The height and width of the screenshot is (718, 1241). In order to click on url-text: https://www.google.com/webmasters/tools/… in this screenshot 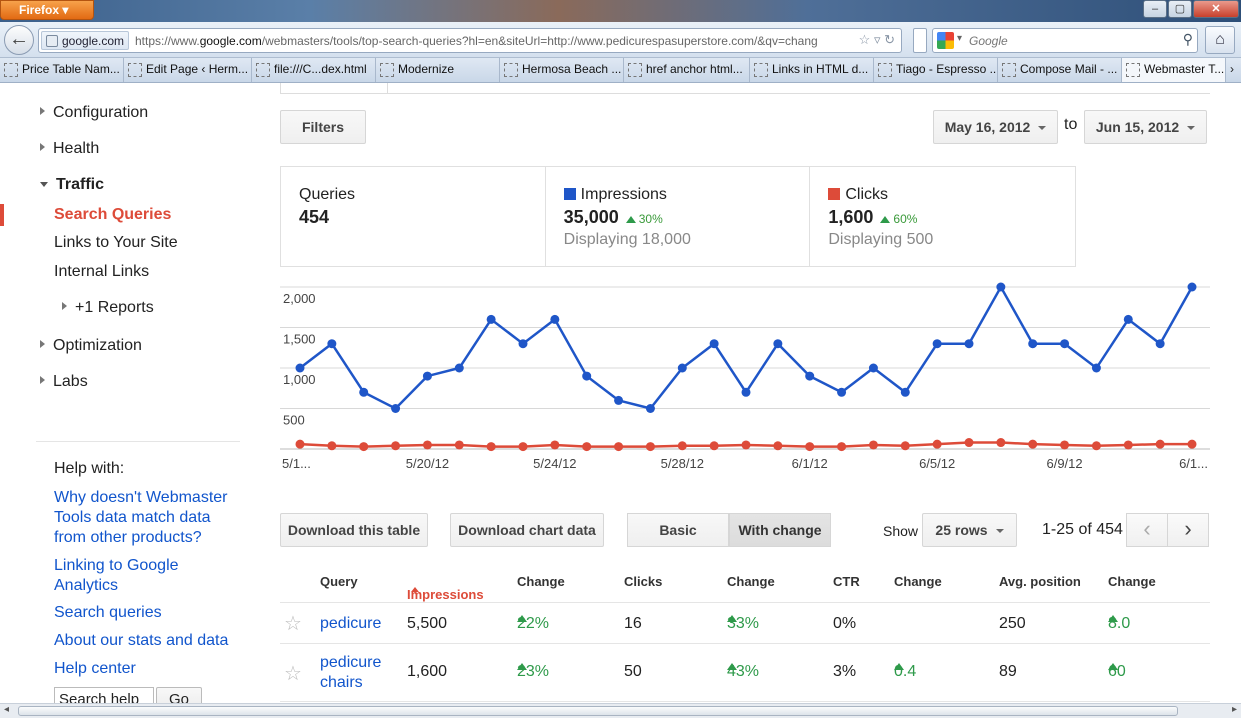, I will do `click(489, 41)`.